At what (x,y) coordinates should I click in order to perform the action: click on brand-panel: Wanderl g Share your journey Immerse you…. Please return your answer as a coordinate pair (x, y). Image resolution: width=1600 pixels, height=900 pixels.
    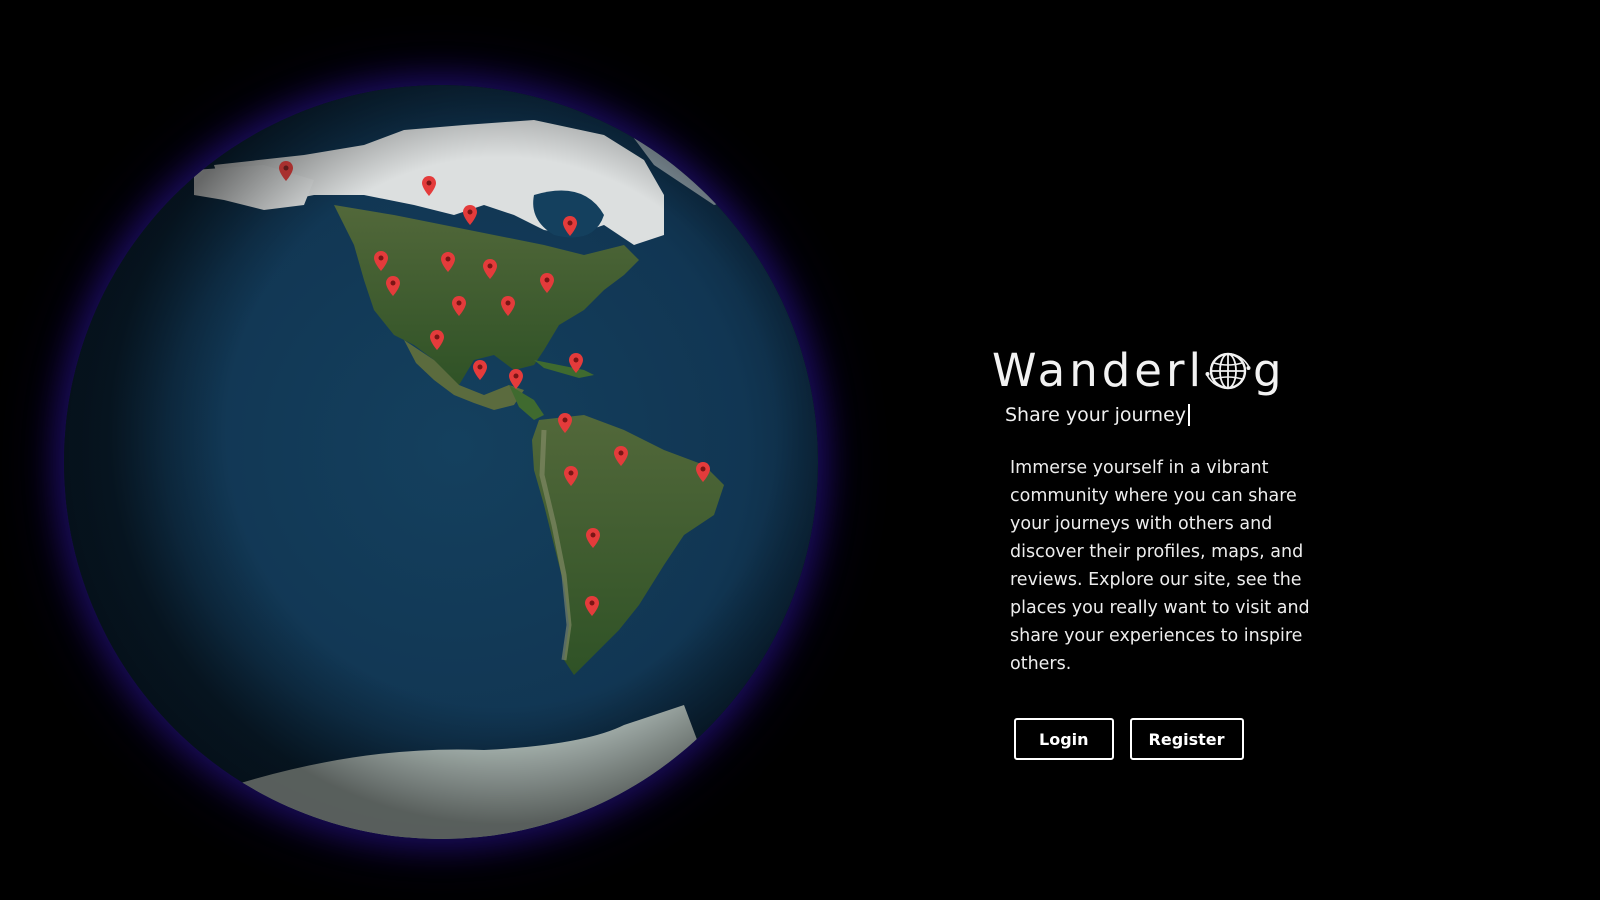
    Looking at the image, I should click on (1173, 551).